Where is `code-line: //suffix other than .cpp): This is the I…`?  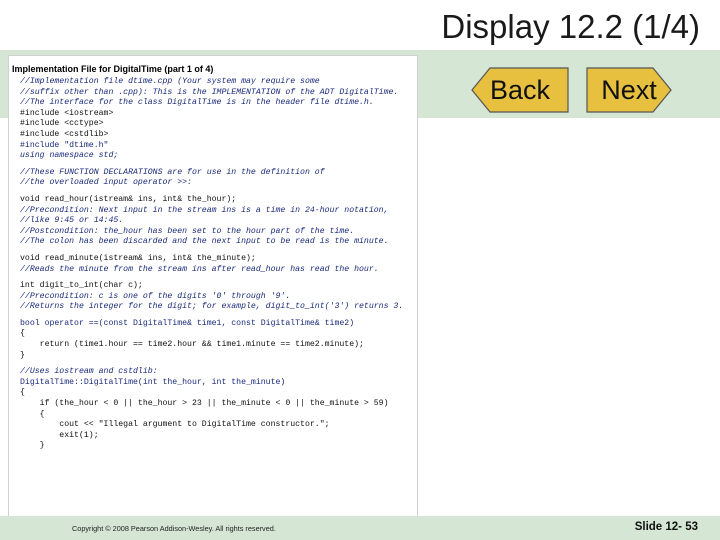 code-line: //suffix other than .cpp): This is the I… is located at coordinates (209, 92).